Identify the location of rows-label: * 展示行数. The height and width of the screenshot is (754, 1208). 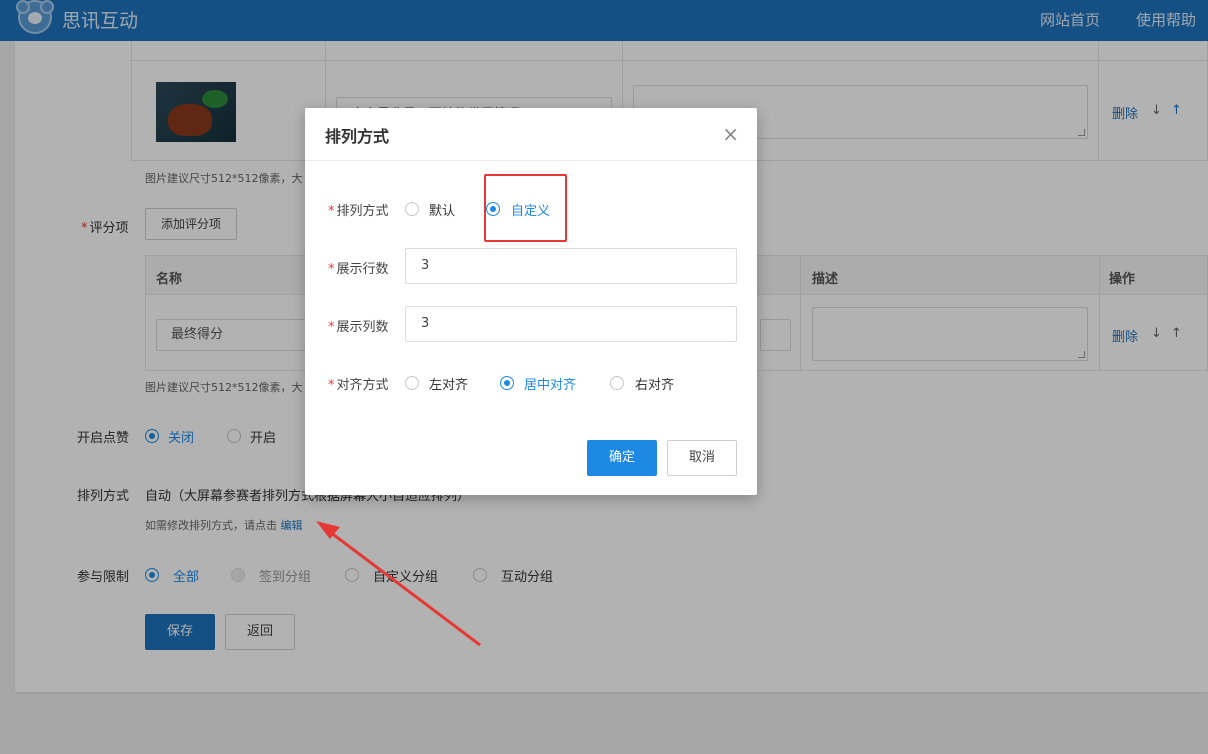
(358, 269).